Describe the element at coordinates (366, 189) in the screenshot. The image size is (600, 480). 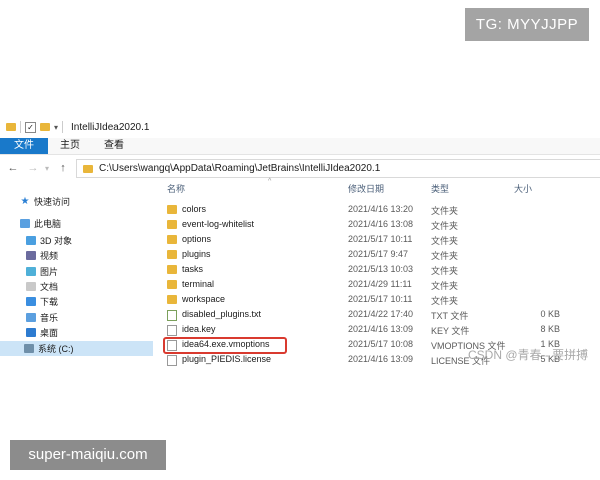
I see `column-header-date: 修改日期` at that location.